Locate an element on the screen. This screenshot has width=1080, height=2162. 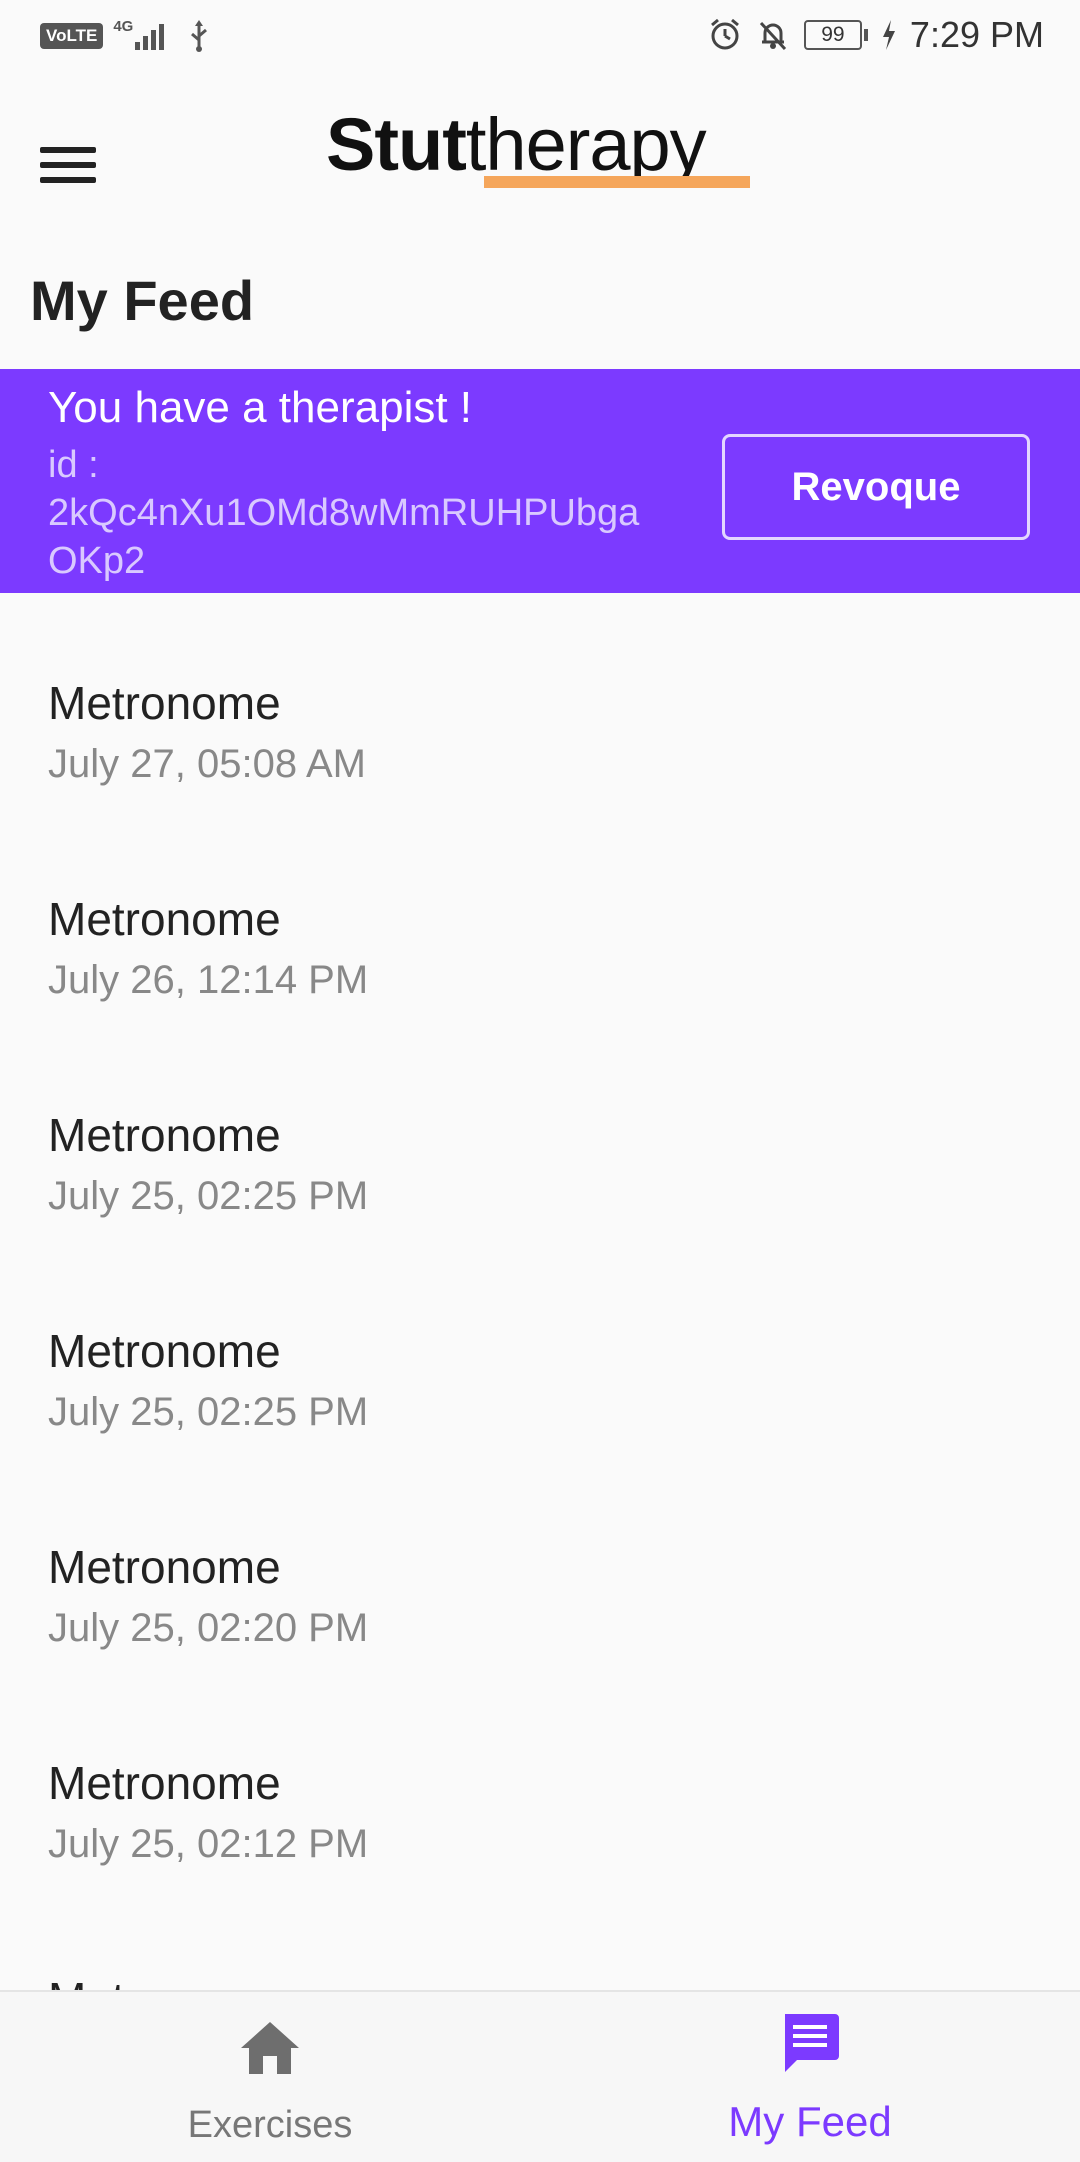
bottom-navigation: Exercises My Feed is located at coordinates (540, 2076).